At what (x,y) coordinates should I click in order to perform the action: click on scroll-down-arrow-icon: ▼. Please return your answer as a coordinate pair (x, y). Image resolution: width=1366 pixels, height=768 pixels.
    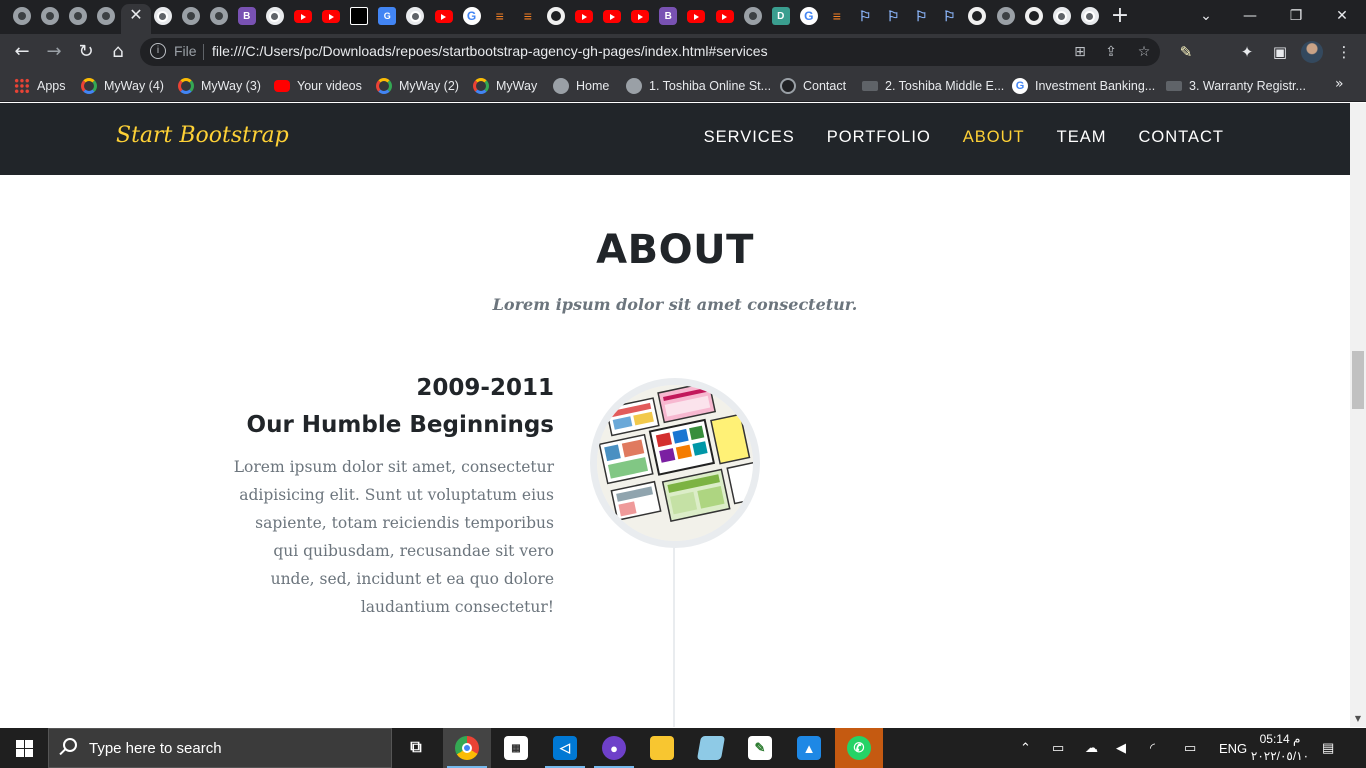
    Looking at the image, I should click on (1358, 719).